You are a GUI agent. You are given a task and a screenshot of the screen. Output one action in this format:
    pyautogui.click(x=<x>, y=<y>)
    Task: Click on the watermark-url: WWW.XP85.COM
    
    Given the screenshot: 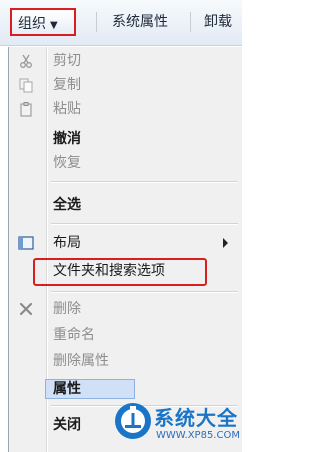 What is the action you would take?
    pyautogui.click(x=198, y=435)
    